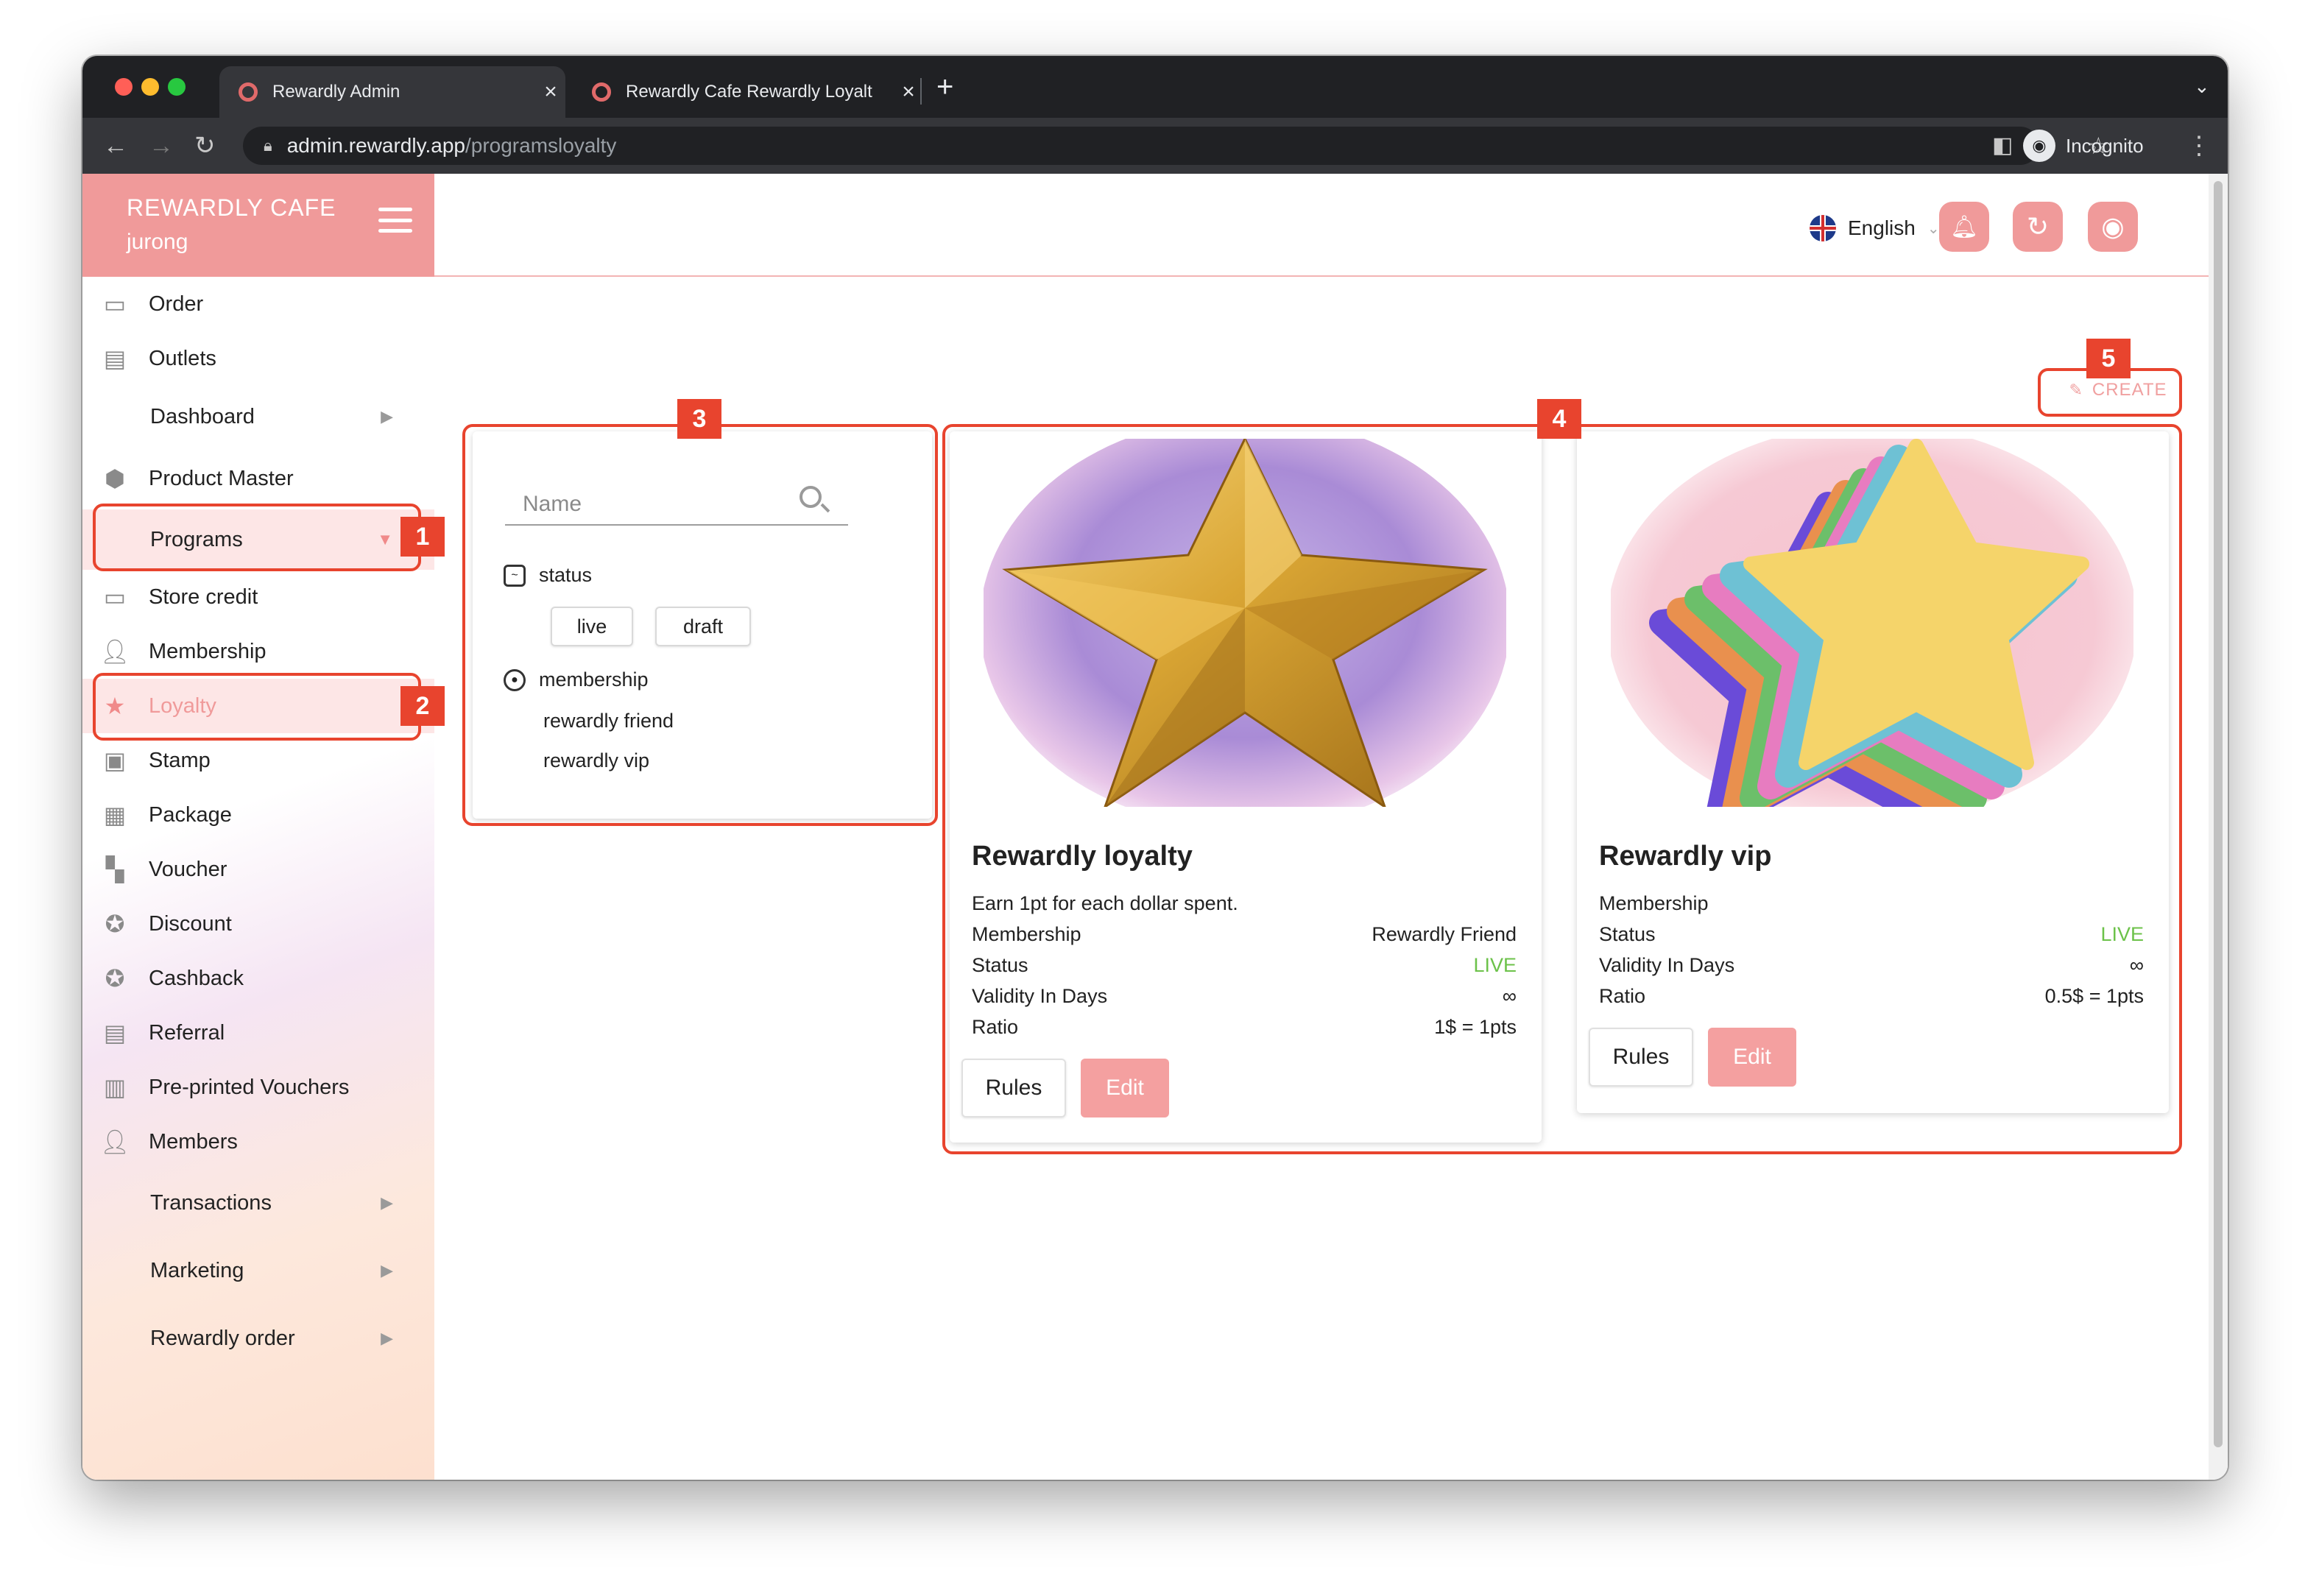 The height and width of the screenshot is (1596, 2319). What do you see at coordinates (395, 221) in the screenshot?
I see `hamburger-menu-icon` at bounding box center [395, 221].